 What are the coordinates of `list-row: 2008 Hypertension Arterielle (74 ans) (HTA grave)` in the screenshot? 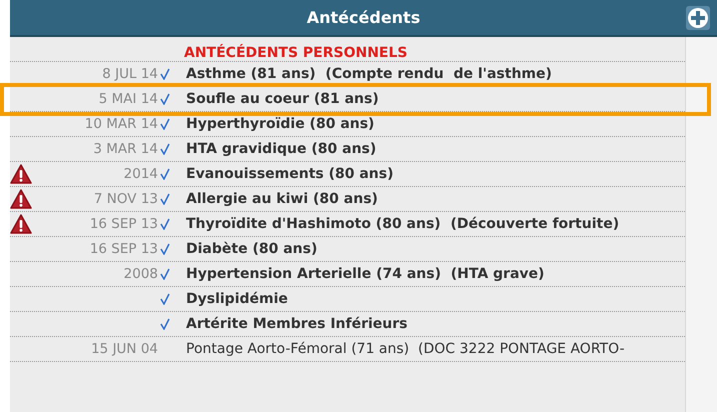 It's located at (347, 274).